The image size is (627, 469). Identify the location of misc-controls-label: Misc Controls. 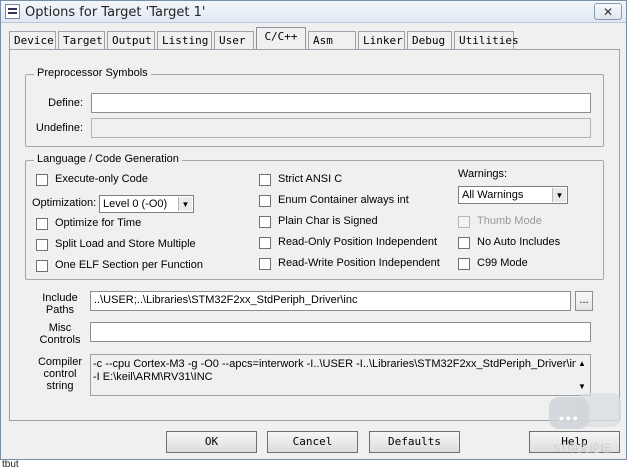
(60, 334).